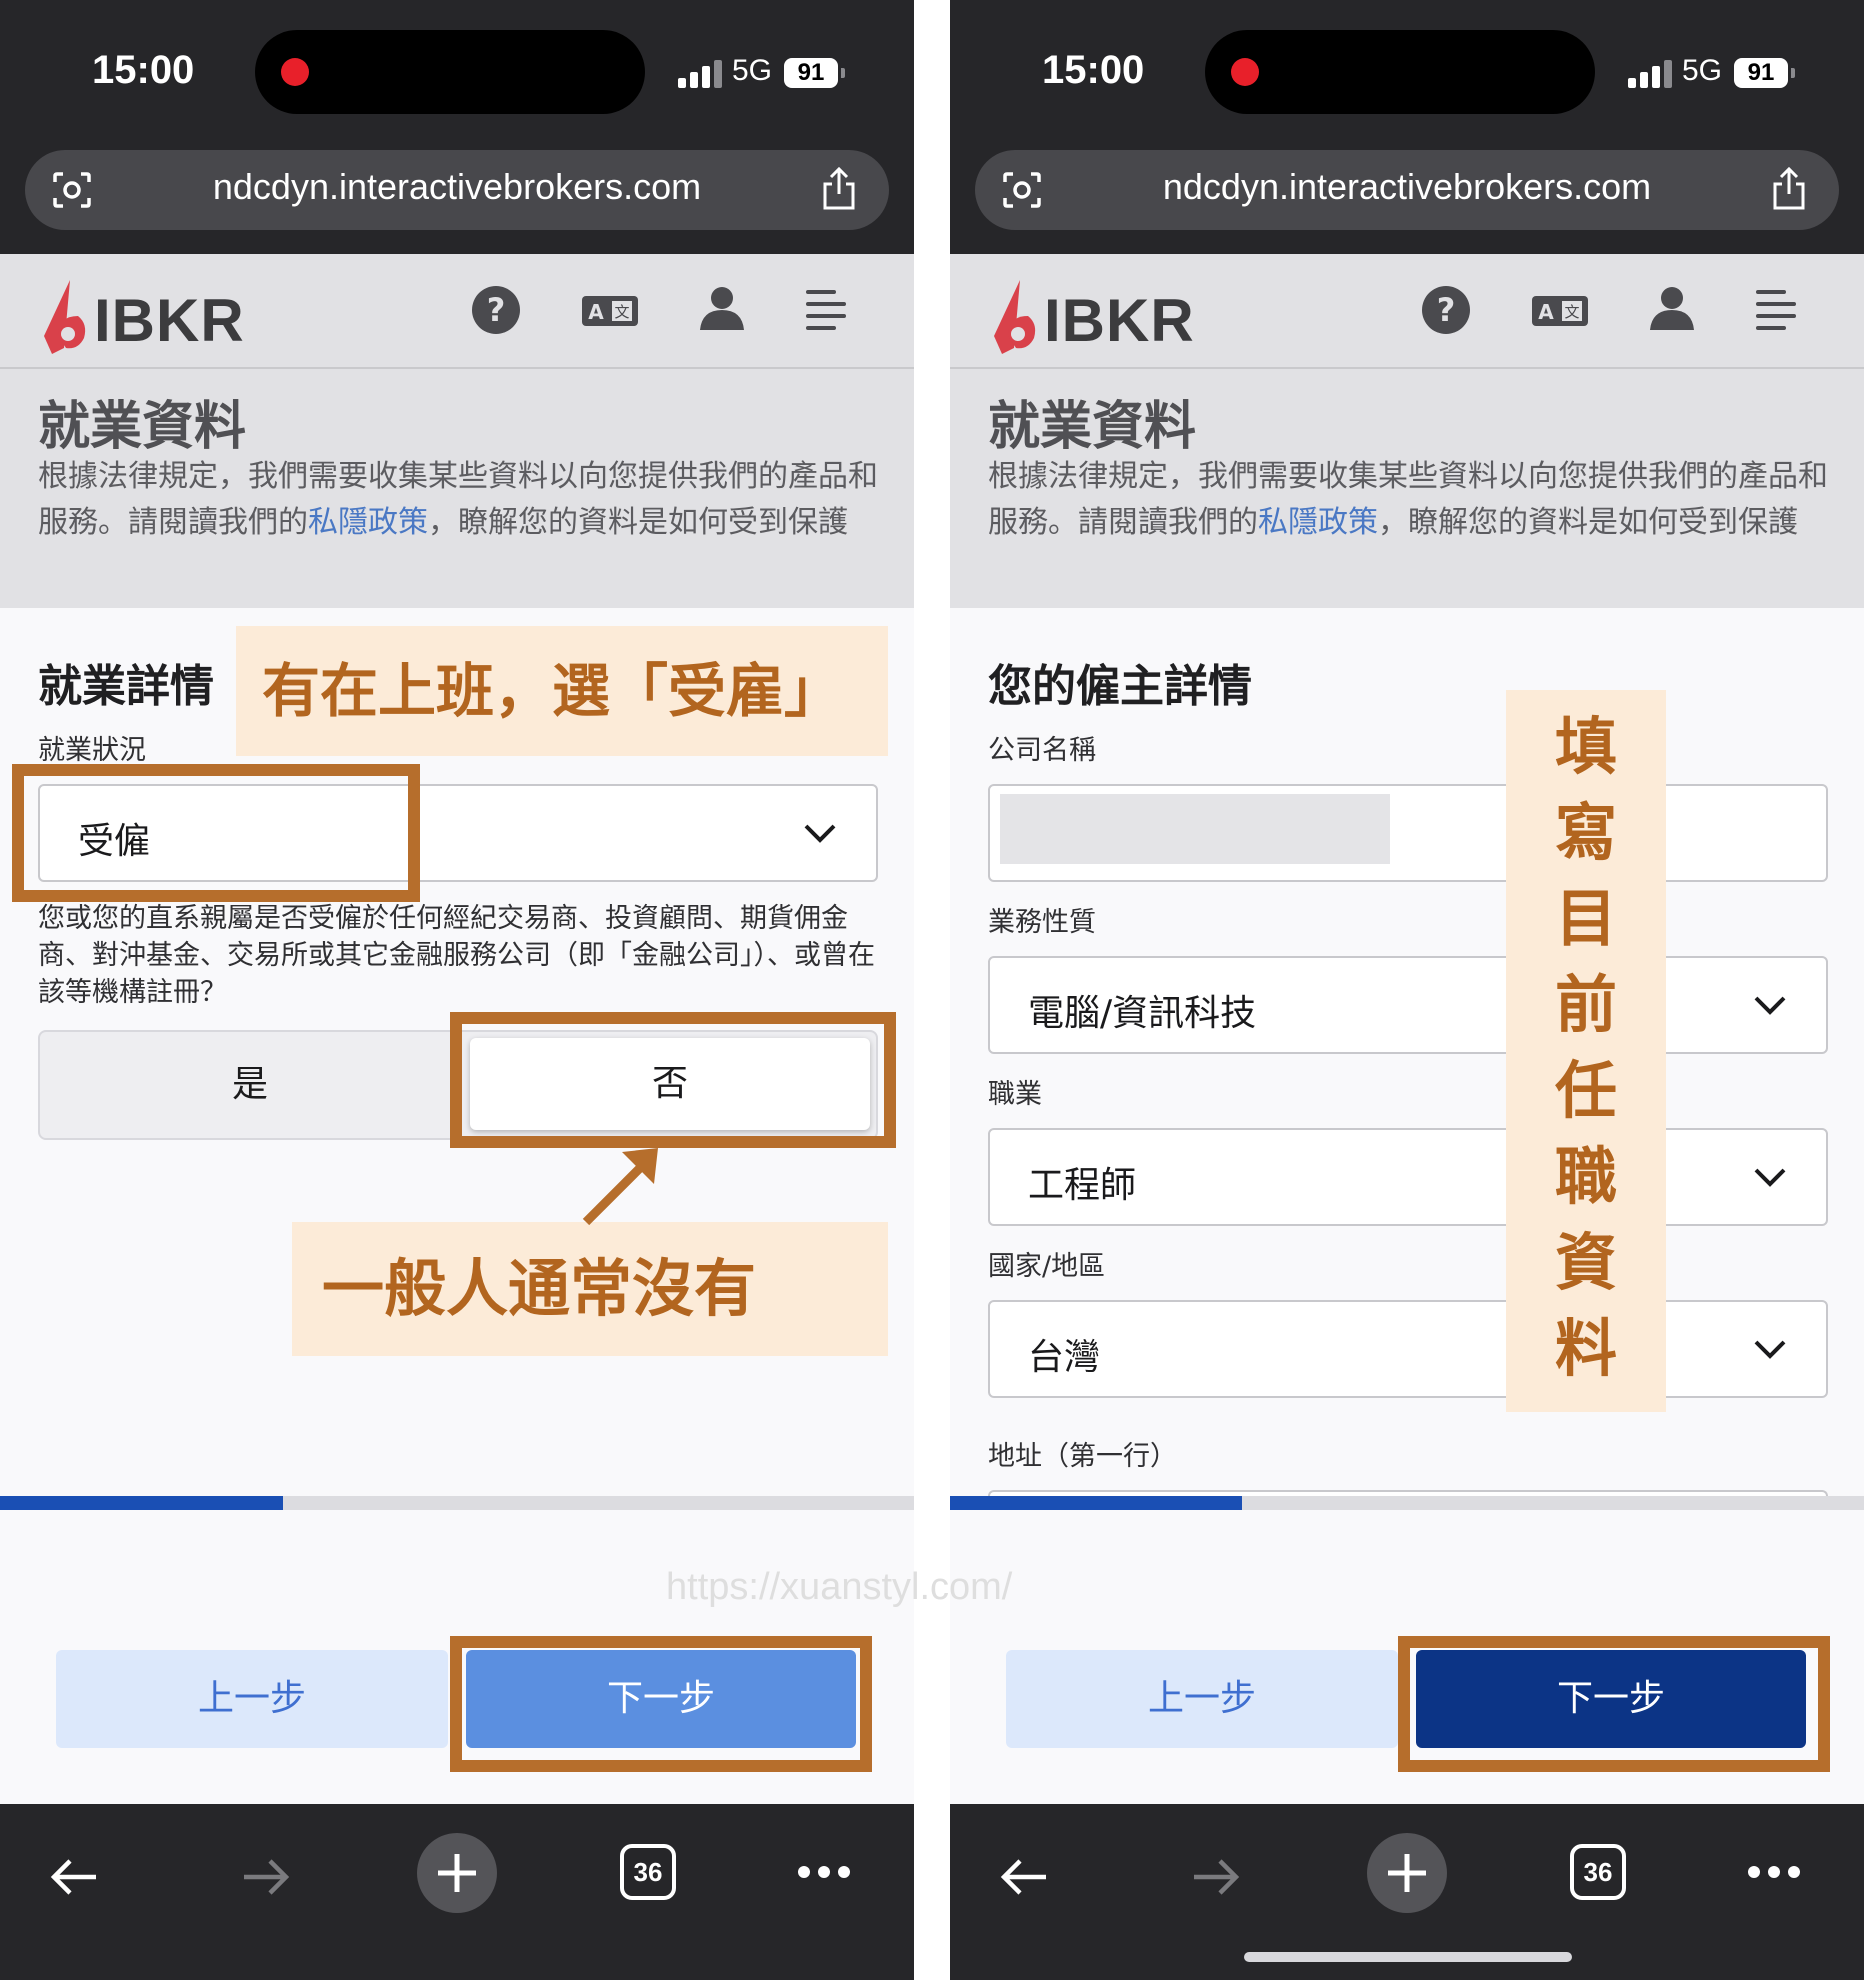 The height and width of the screenshot is (1980, 1864). Describe the element at coordinates (1015, 1094) in the screenshot. I see `occupation-label: 職業` at that location.